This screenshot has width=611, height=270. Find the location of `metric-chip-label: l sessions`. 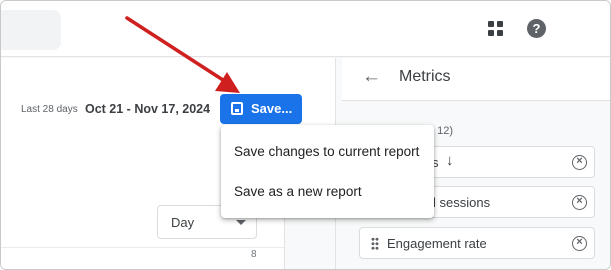

metric-chip-label: l sessions is located at coordinates (462, 202).